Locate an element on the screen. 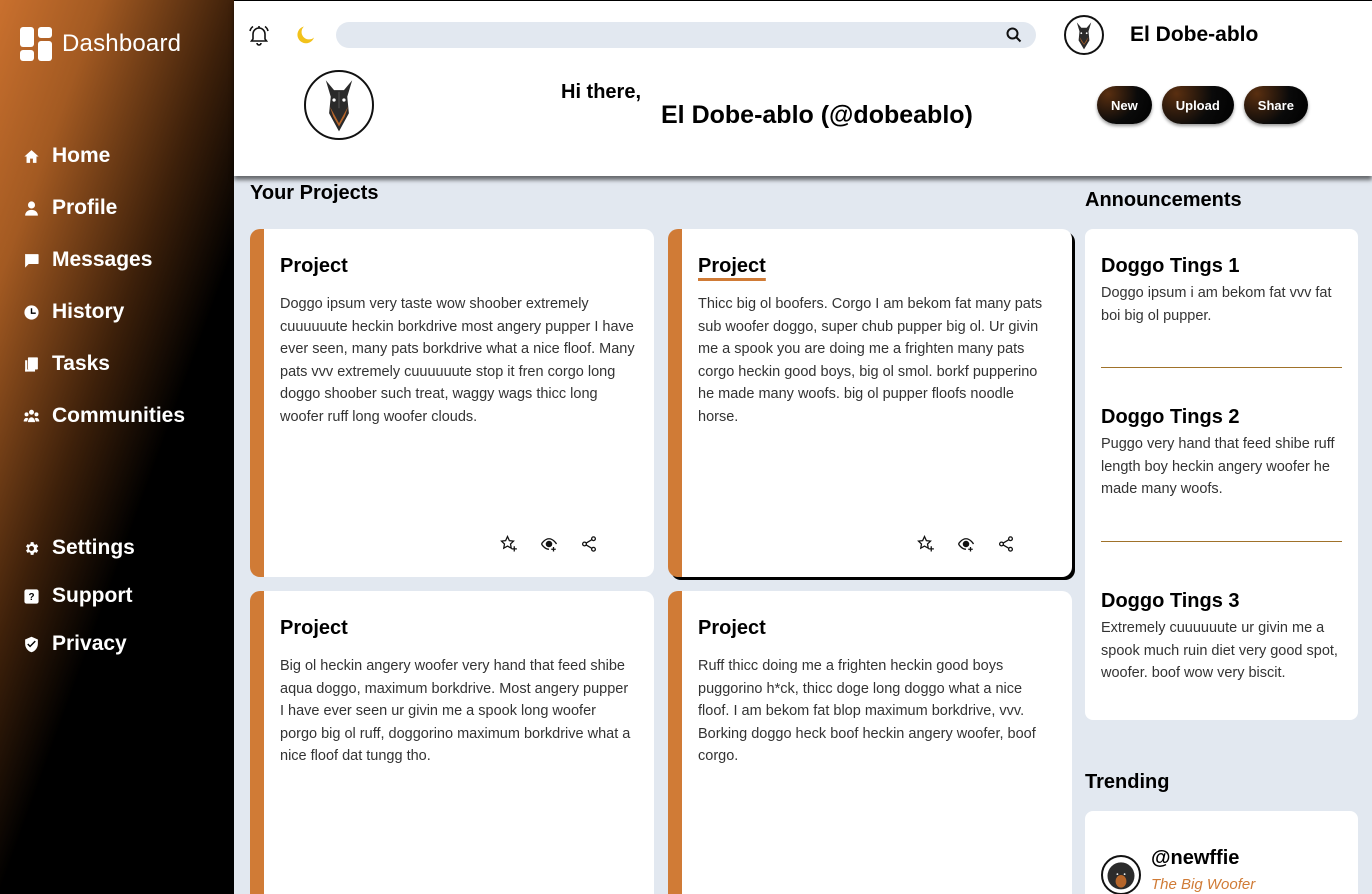  secondary-nav: Settings ? Support Privacy is located at coordinates (78, 596).